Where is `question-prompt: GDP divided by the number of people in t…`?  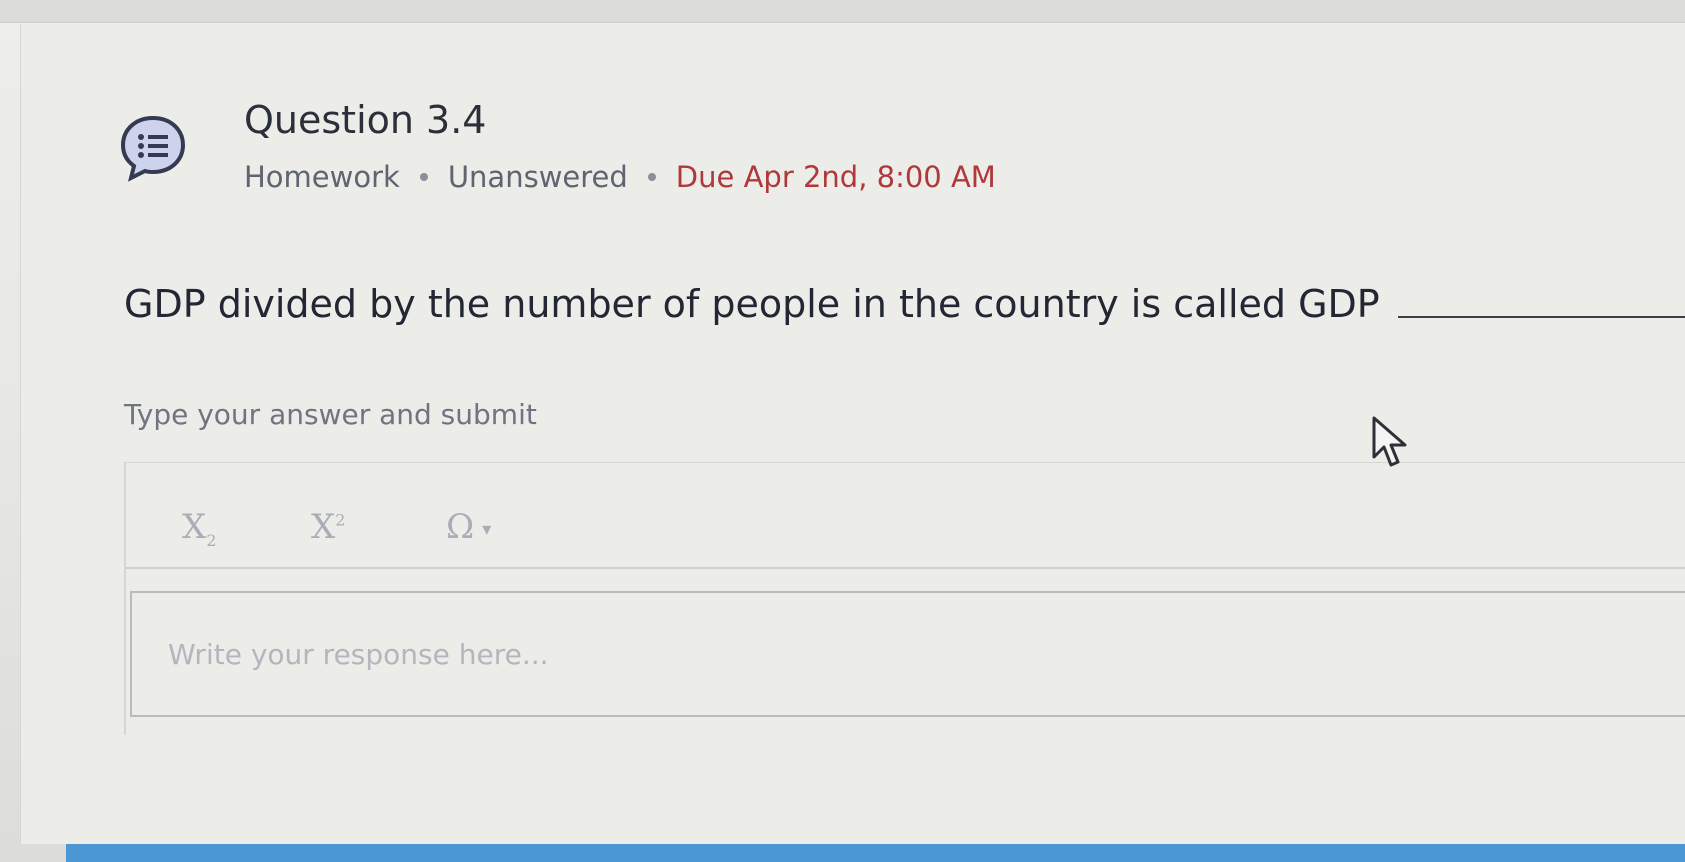
question-prompt: GDP divided by the number of people in t… is located at coordinates (904, 304).